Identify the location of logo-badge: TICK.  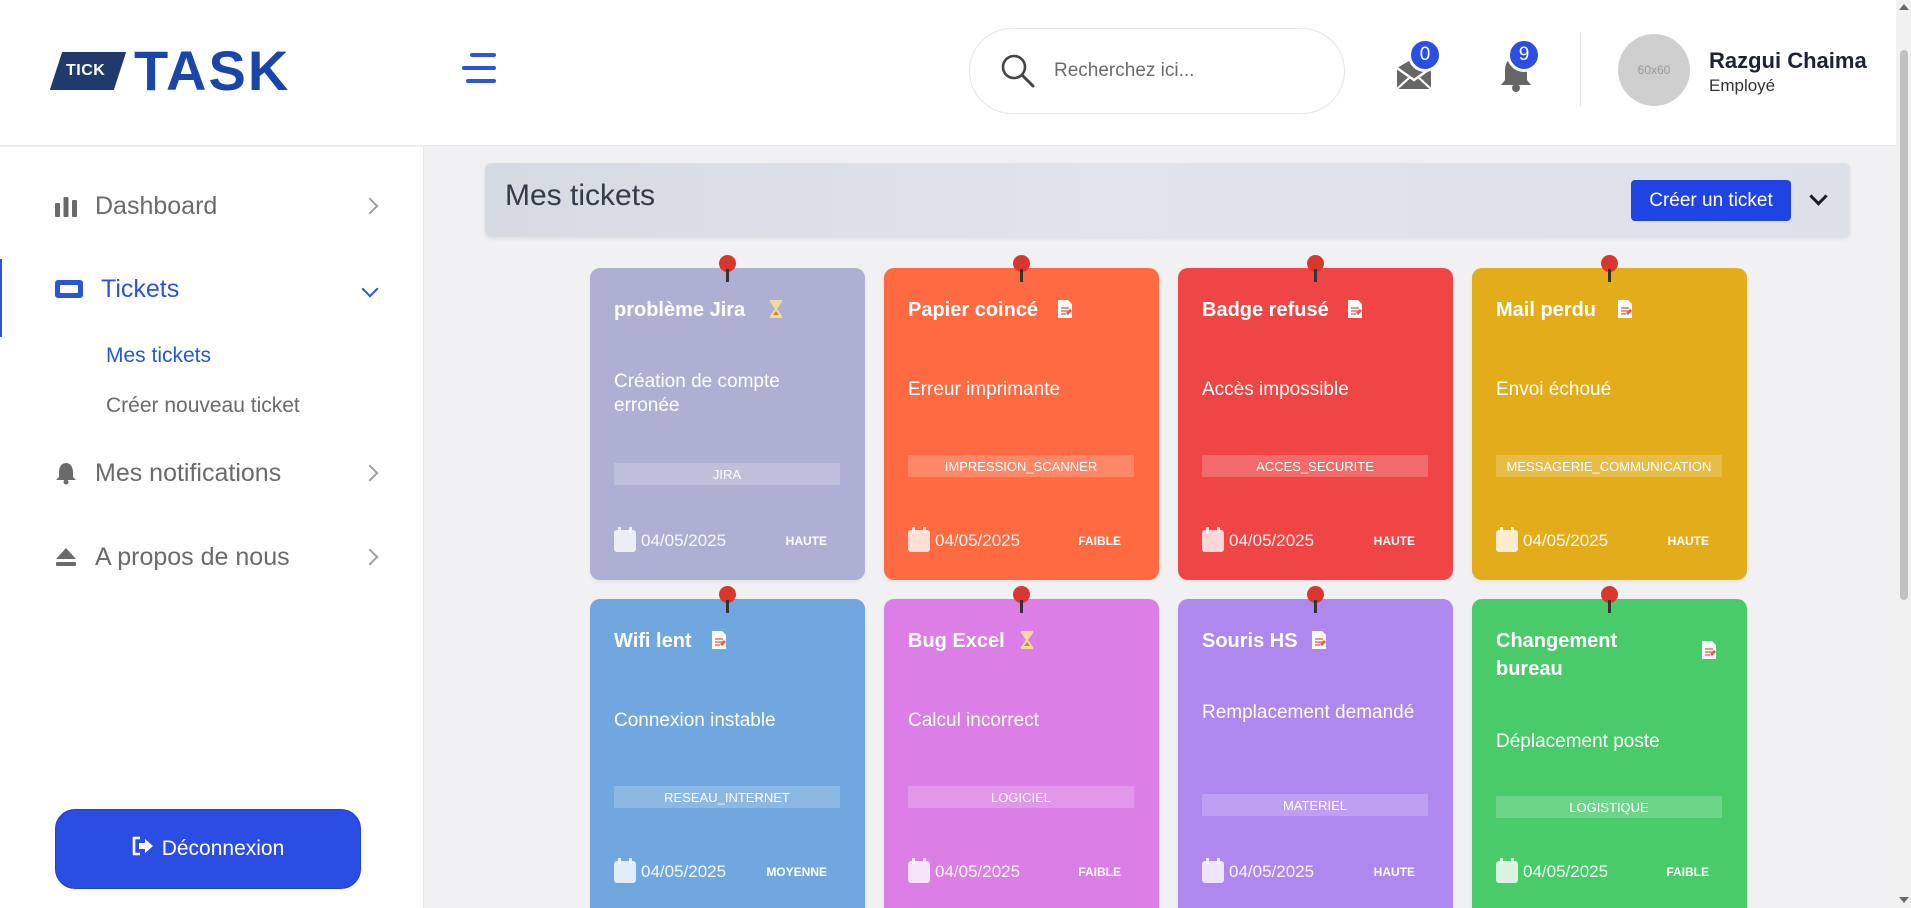
(88, 71).